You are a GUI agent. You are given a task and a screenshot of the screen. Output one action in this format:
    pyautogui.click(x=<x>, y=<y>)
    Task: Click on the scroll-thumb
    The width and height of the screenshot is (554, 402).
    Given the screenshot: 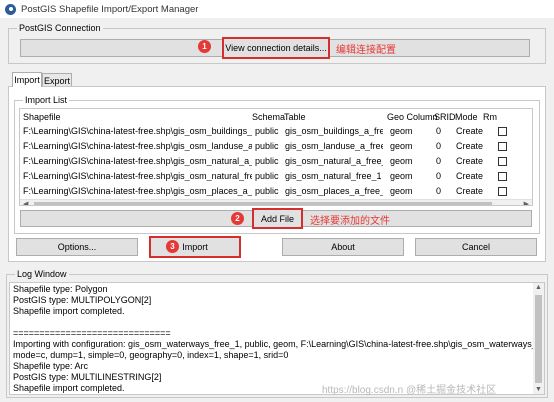 What is the action you would take?
    pyautogui.click(x=263, y=203)
    